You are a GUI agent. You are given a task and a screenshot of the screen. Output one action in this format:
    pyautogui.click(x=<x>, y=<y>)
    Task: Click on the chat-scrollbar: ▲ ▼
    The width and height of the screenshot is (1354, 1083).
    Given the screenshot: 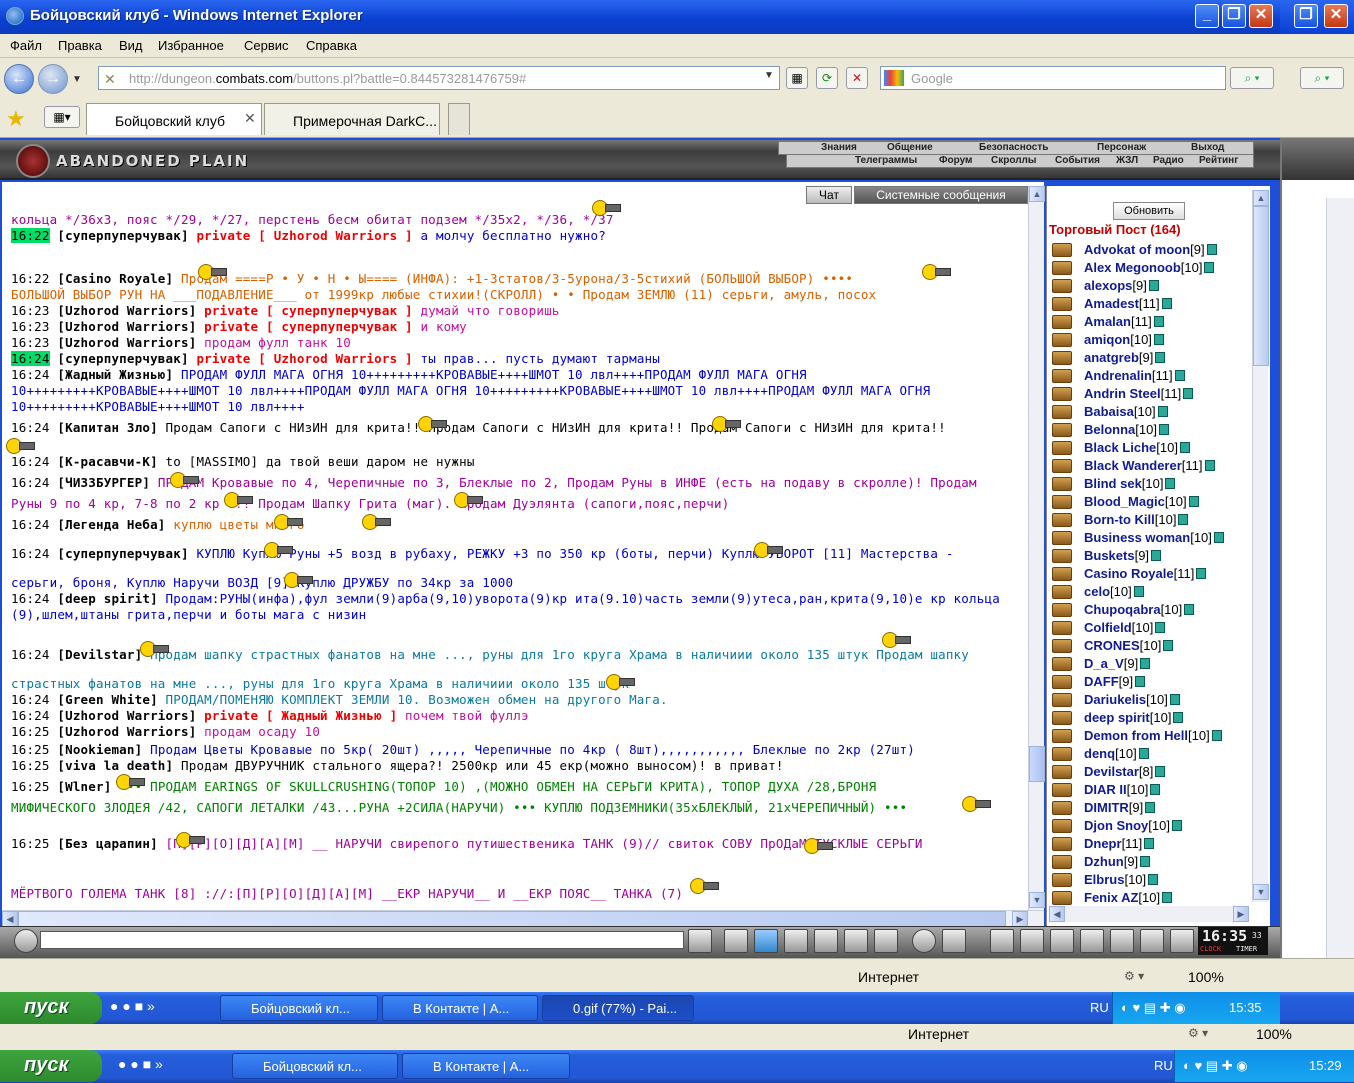 What is the action you would take?
    pyautogui.click(x=1036, y=548)
    